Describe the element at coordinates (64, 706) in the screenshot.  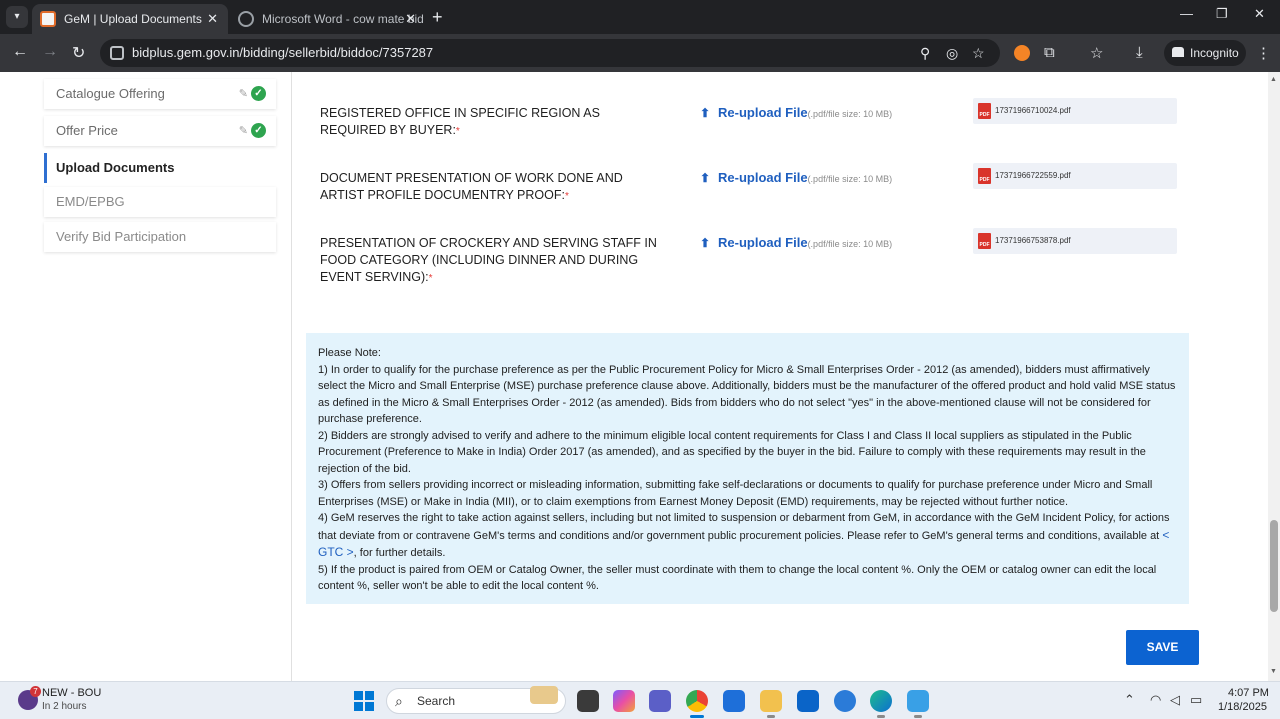
I see `widgets-subtitle: In 2 hours` at that location.